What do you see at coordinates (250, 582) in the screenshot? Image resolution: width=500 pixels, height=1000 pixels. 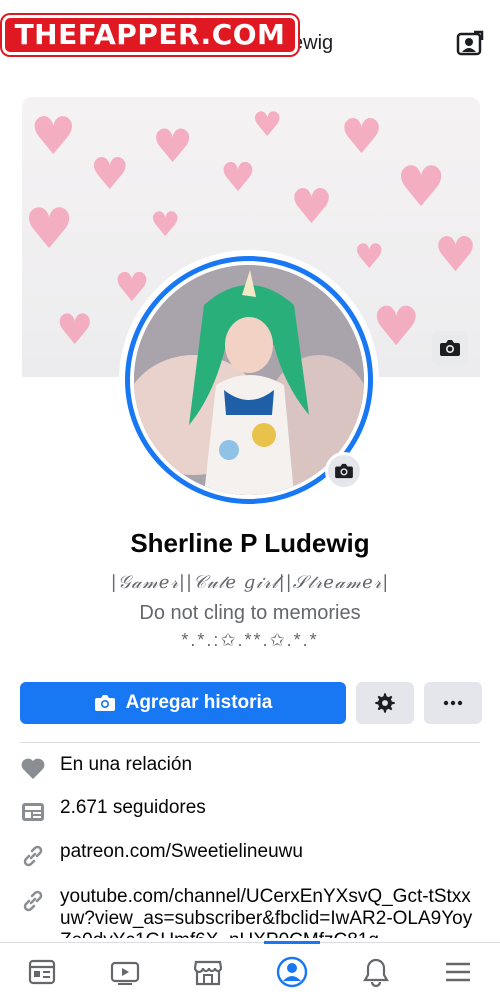 I see `bio-tagline: |𝒢𝒶𝓂𝑒𝓇||𝒞𝓊𝓉𝑒 𝑔𝒾𝓇𝓁||𝒮𝓉𝓇𝑒𝒶𝓂𝑒𝓇|` at bounding box center [250, 582].